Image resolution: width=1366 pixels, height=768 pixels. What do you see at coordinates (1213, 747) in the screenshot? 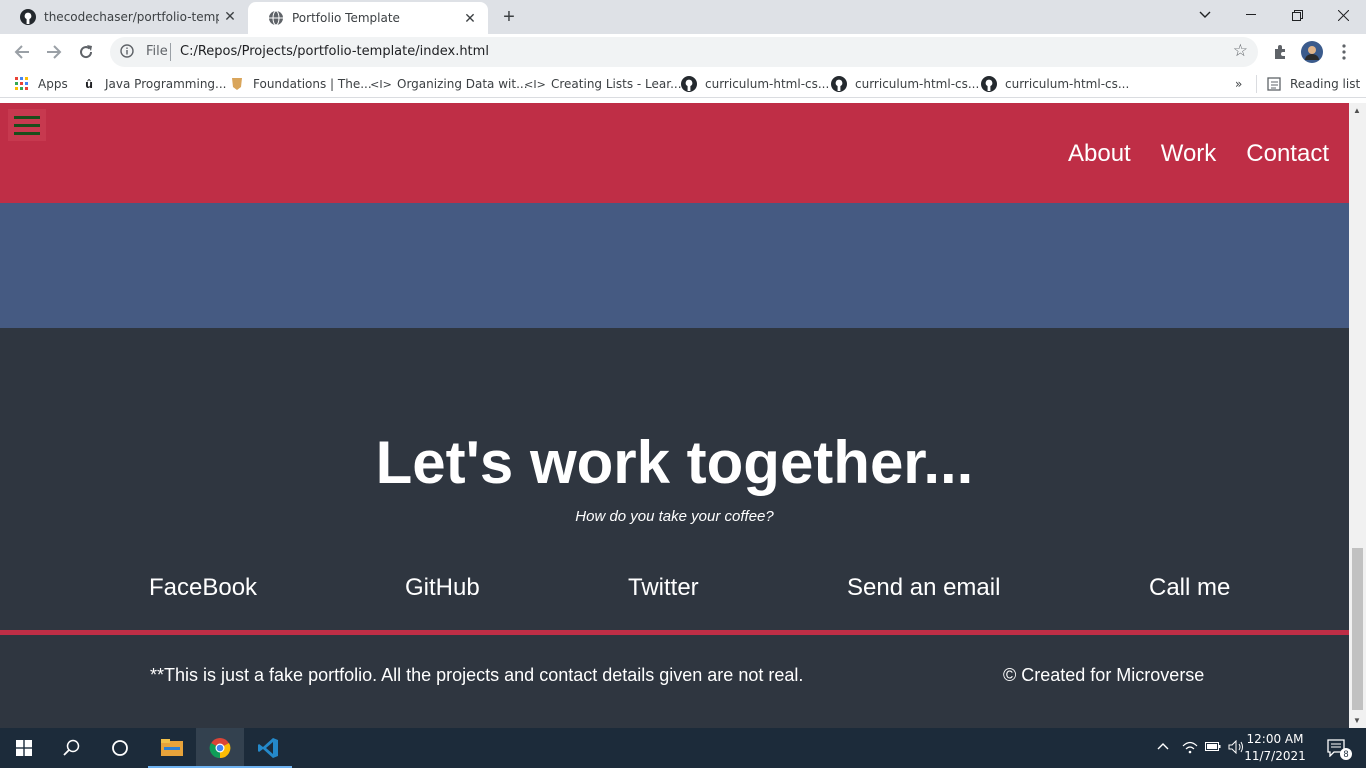
I see `battery-icon` at bounding box center [1213, 747].